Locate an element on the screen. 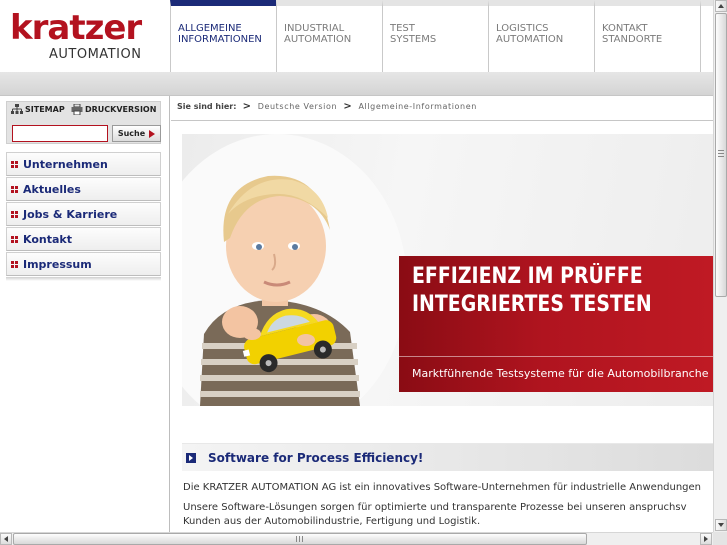 The width and height of the screenshot is (727, 545). company-logo: kratzer AUTOMATION is located at coordinates (85, 36).